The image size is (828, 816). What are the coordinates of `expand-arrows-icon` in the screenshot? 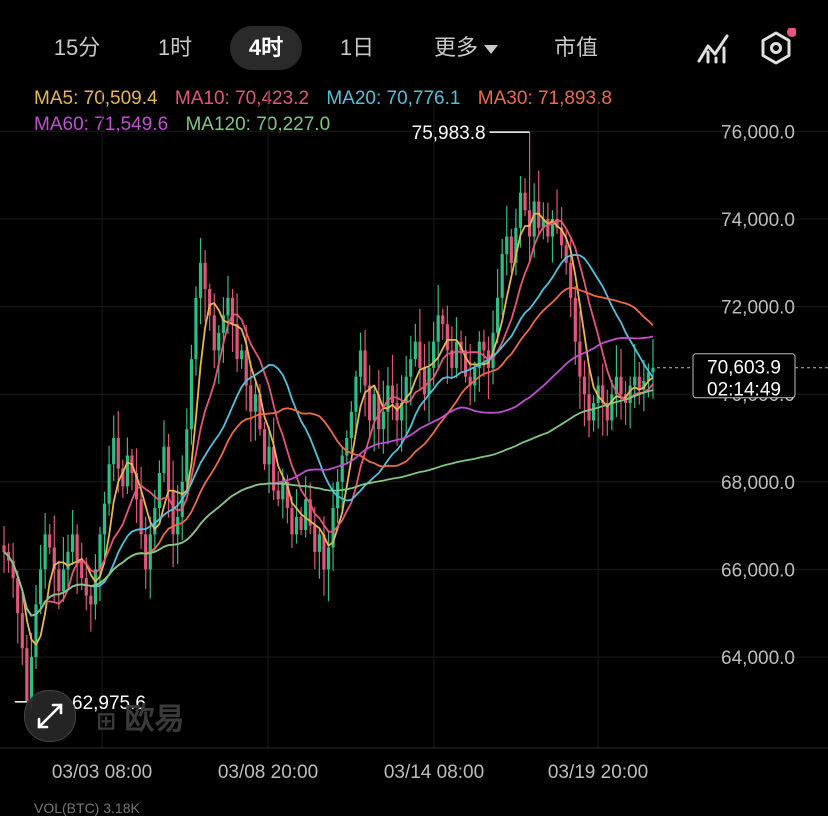 It's located at (50, 716).